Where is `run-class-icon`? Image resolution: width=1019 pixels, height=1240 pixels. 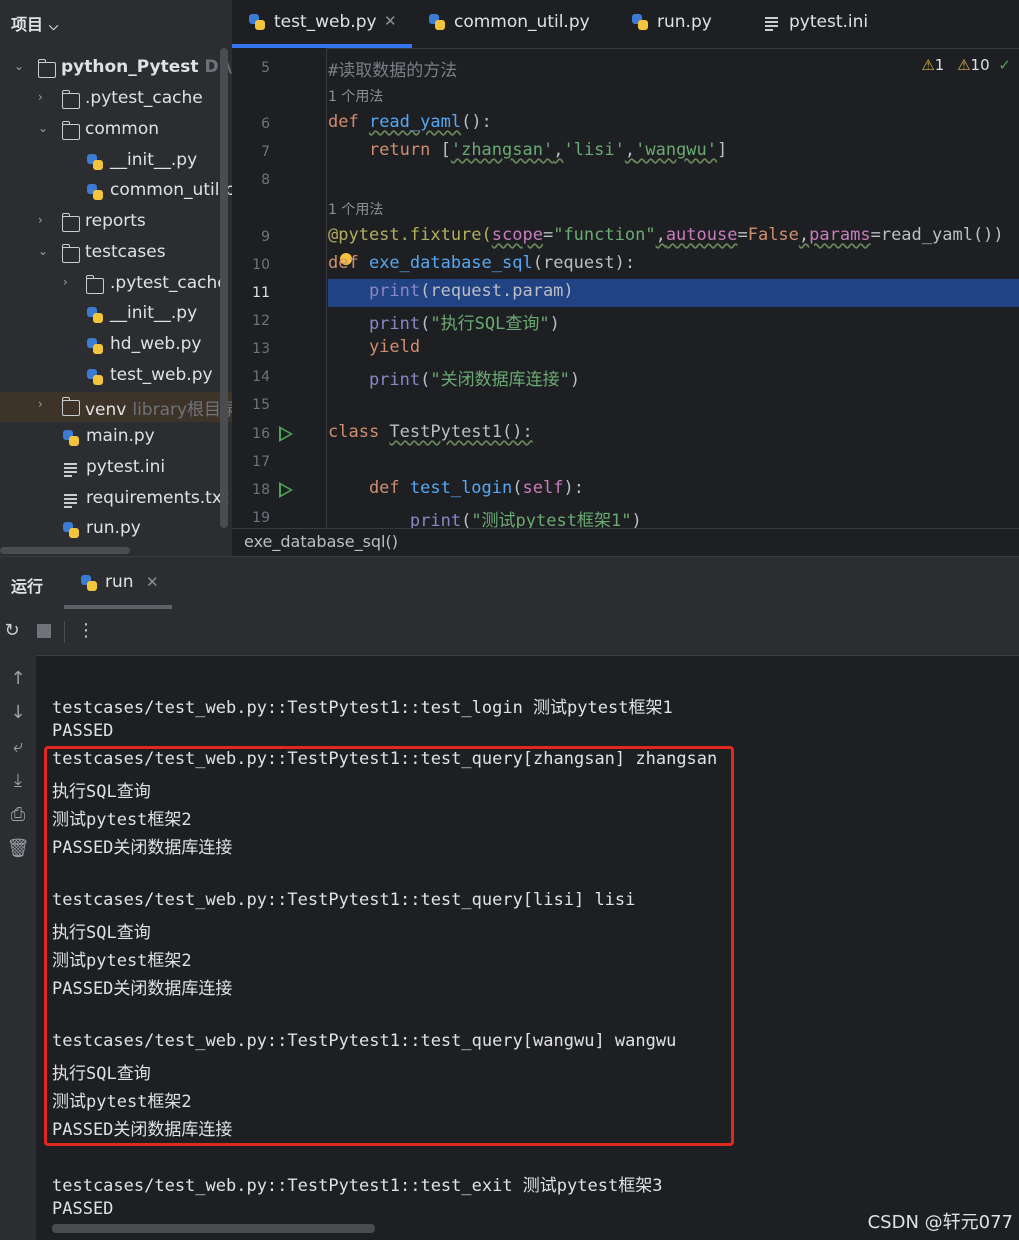
run-class-icon is located at coordinates (286, 434).